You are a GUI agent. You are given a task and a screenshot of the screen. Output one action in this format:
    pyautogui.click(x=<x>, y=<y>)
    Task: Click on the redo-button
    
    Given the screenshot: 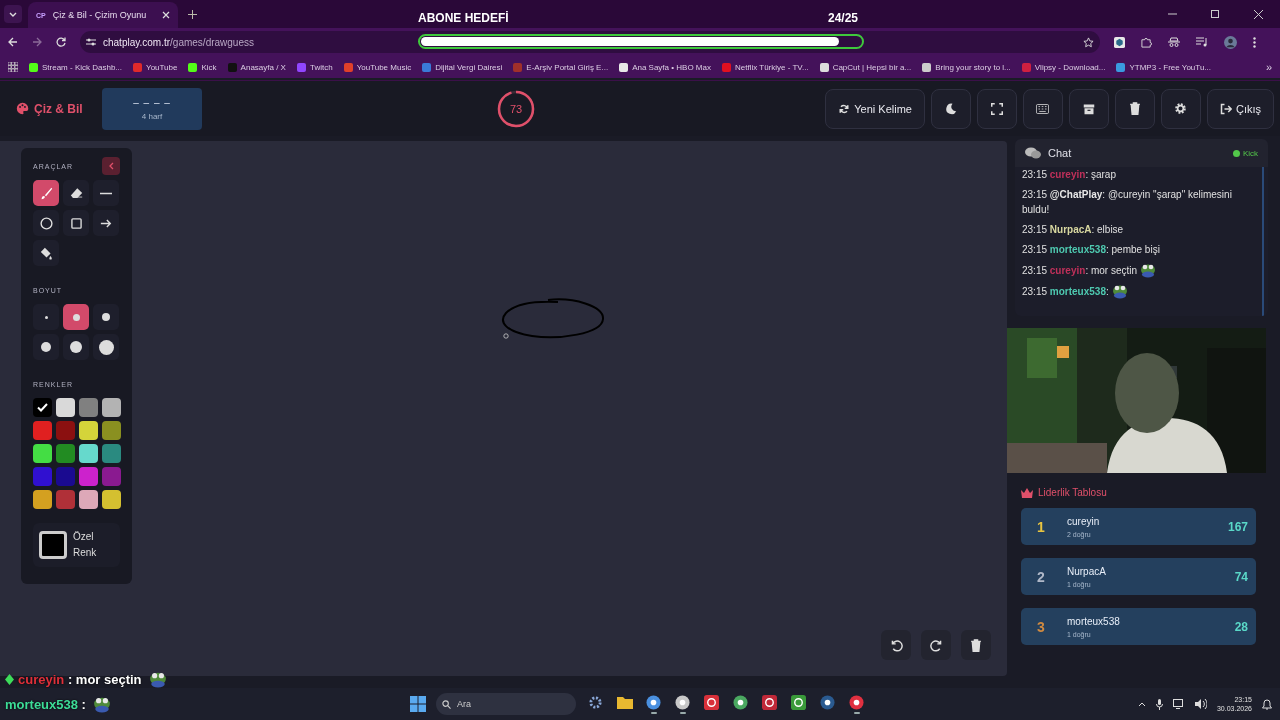 What is the action you would take?
    pyautogui.click(x=936, y=645)
    